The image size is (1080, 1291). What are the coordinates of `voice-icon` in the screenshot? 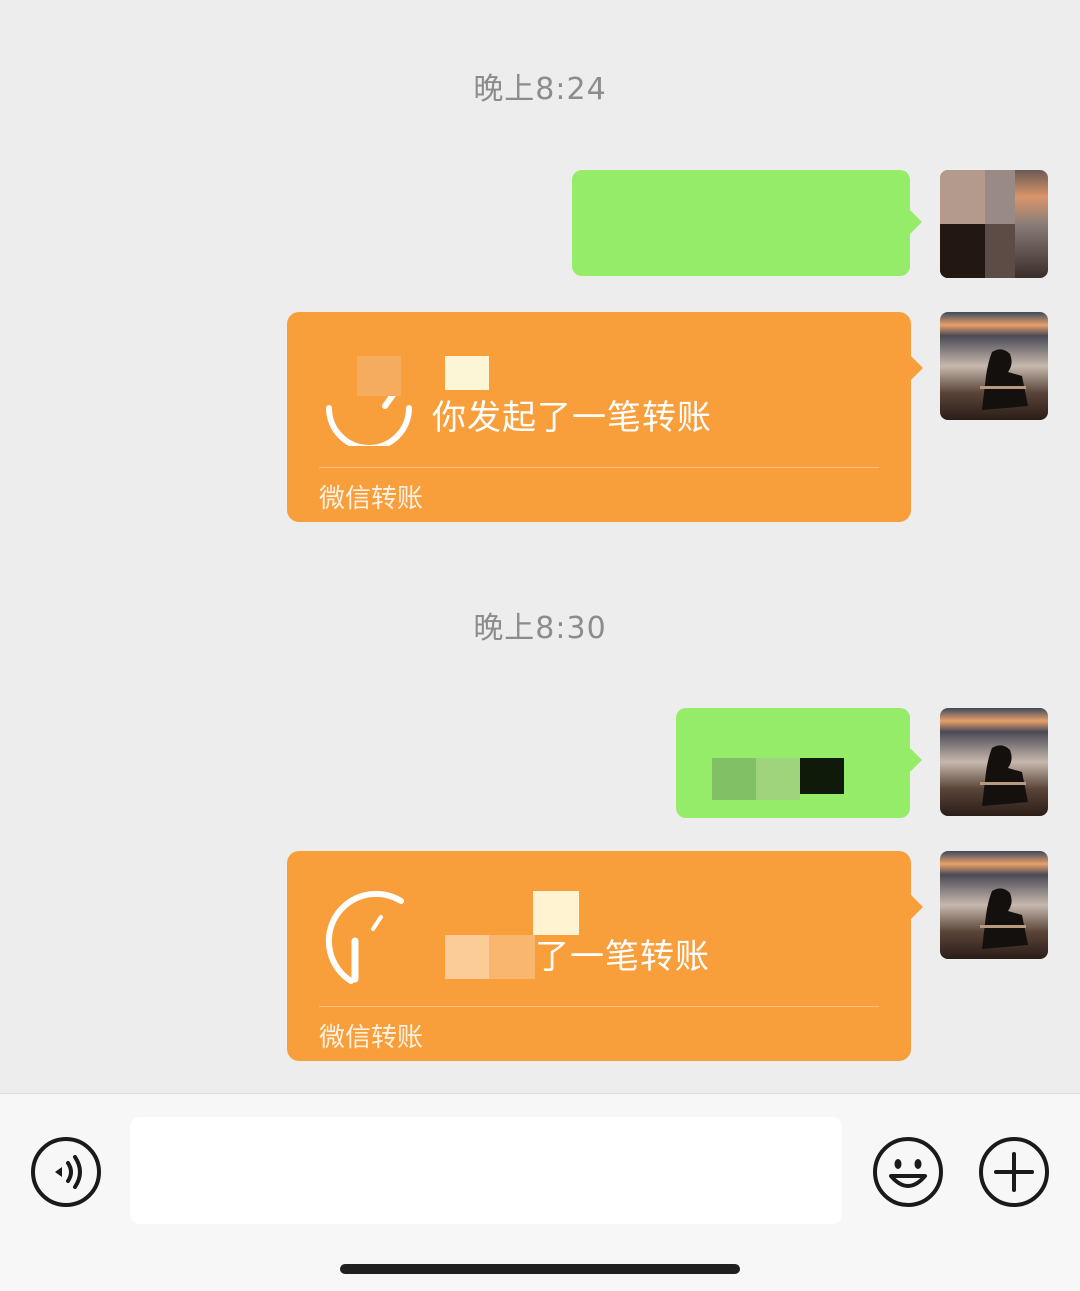 It's located at (66, 1172).